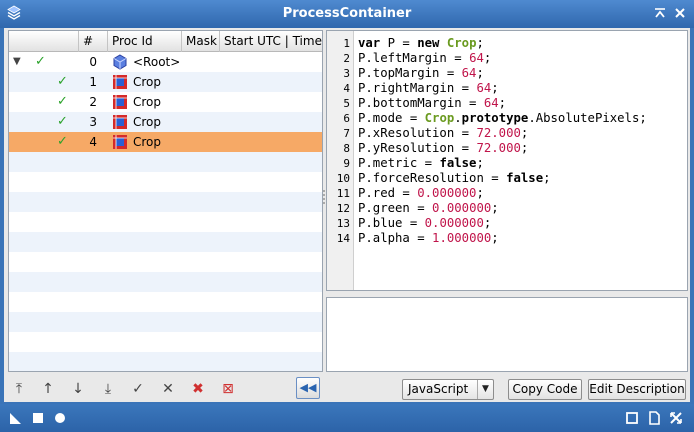 Image resolution: width=694 pixels, height=432 pixels. I want to click on apply-global-icon, so click(38, 418).